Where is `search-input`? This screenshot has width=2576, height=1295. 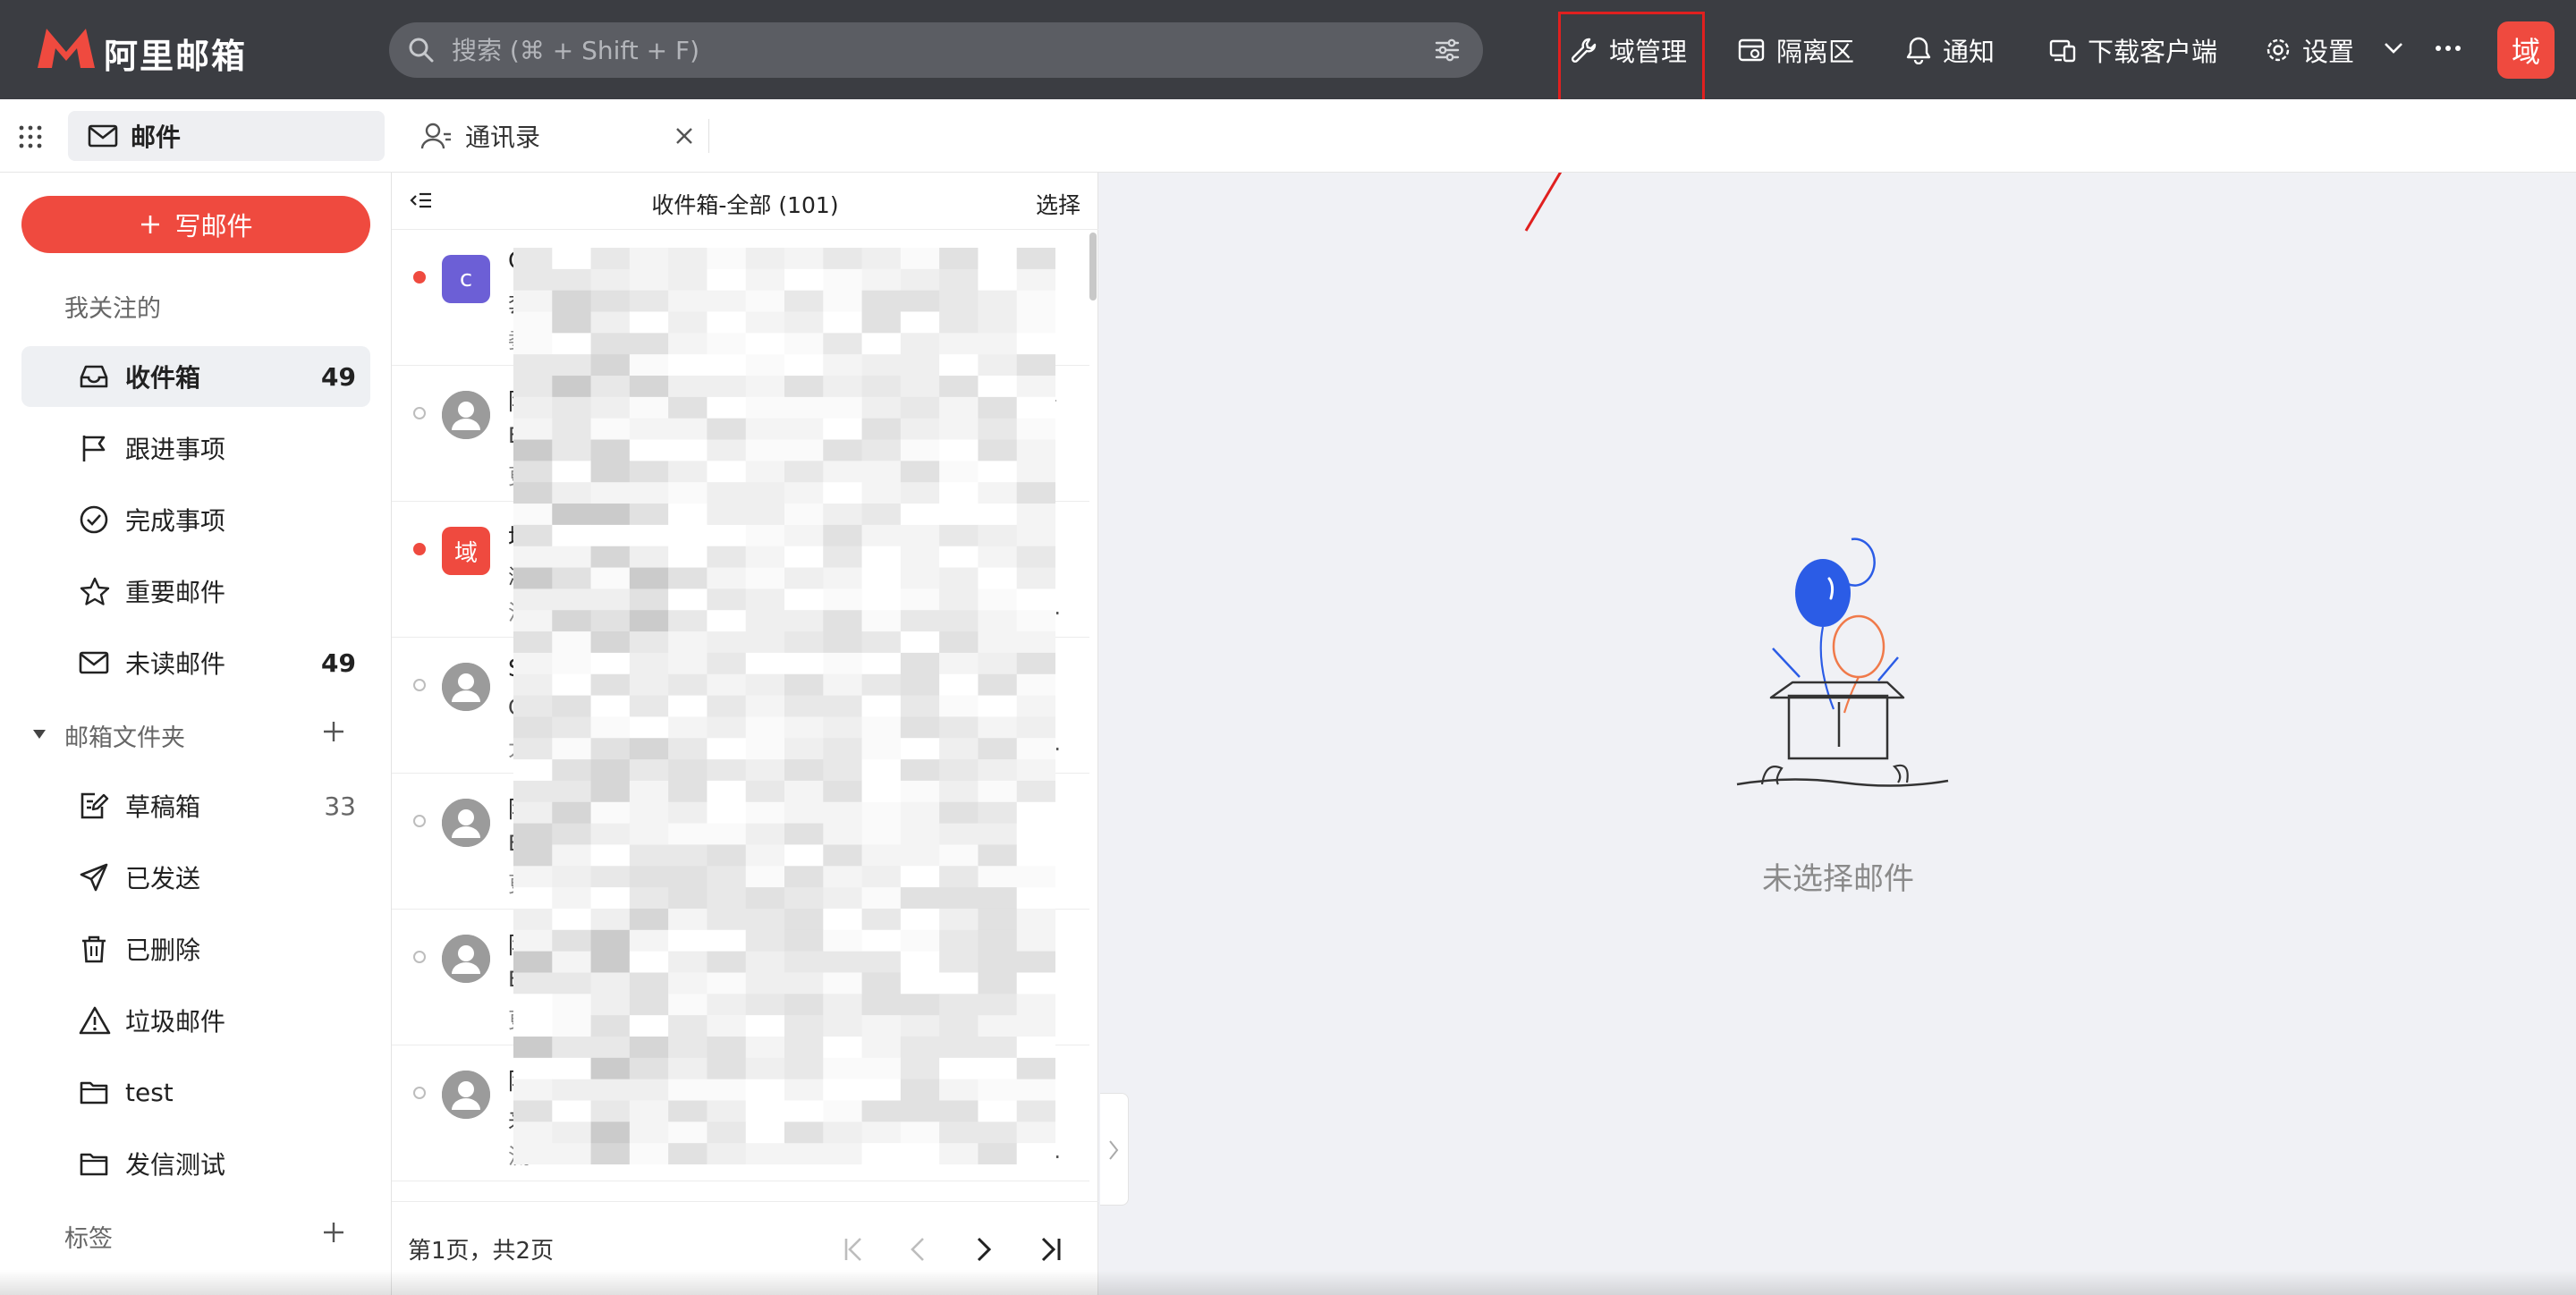 search-input is located at coordinates (899, 50).